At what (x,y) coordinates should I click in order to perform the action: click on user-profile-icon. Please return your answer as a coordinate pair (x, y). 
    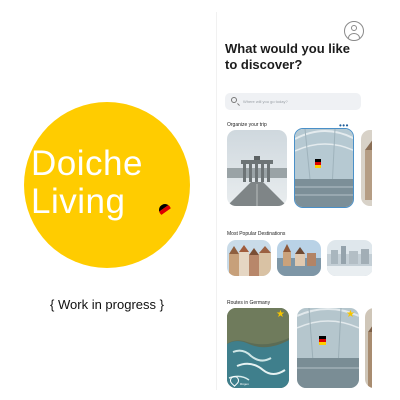
    Looking at the image, I should click on (354, 31).